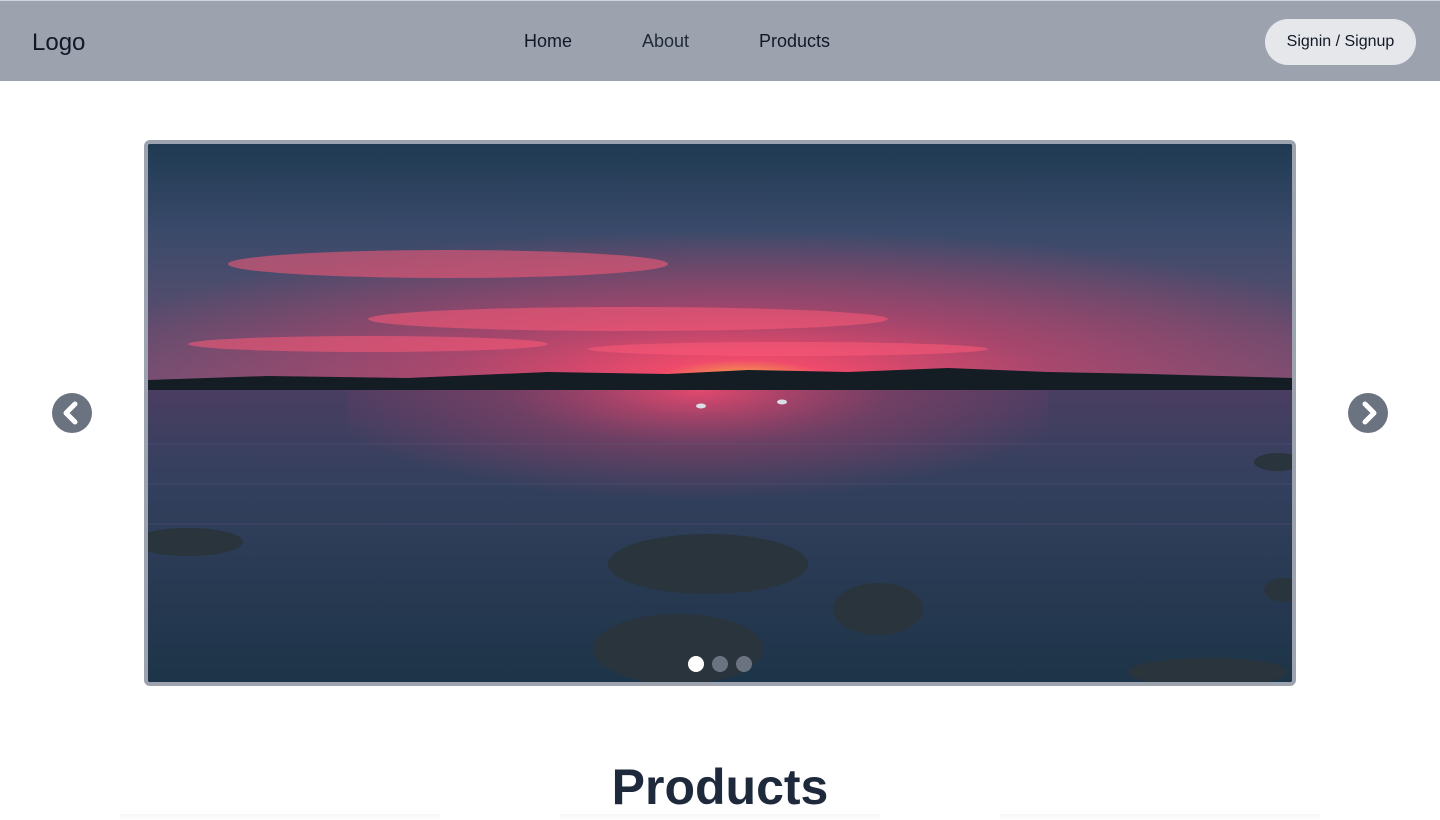 The width and height of the screenshot is (1440, 820). Describe the element at coordinates (665, 41) in the screenshot. I see `nav-about-link: About` at that location.